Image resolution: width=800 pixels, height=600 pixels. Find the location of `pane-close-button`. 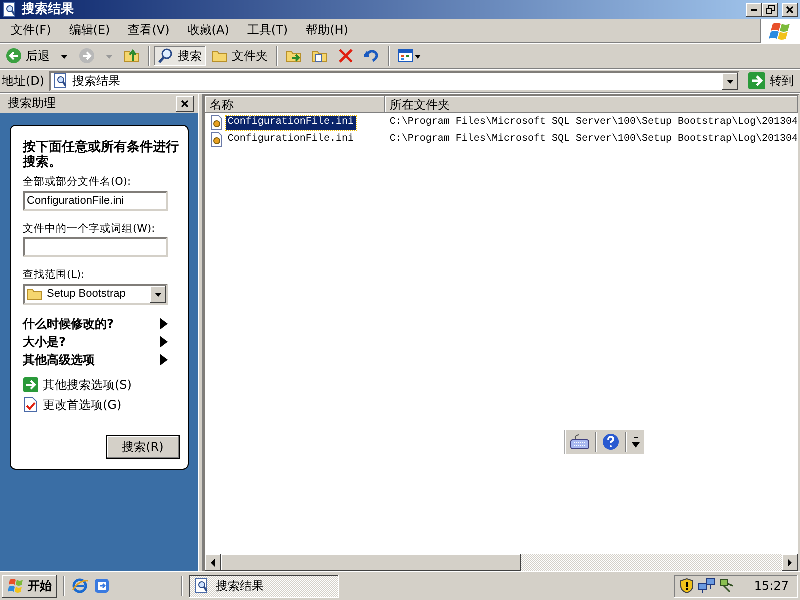

pane-close-button is located at coordinates (185, 104).